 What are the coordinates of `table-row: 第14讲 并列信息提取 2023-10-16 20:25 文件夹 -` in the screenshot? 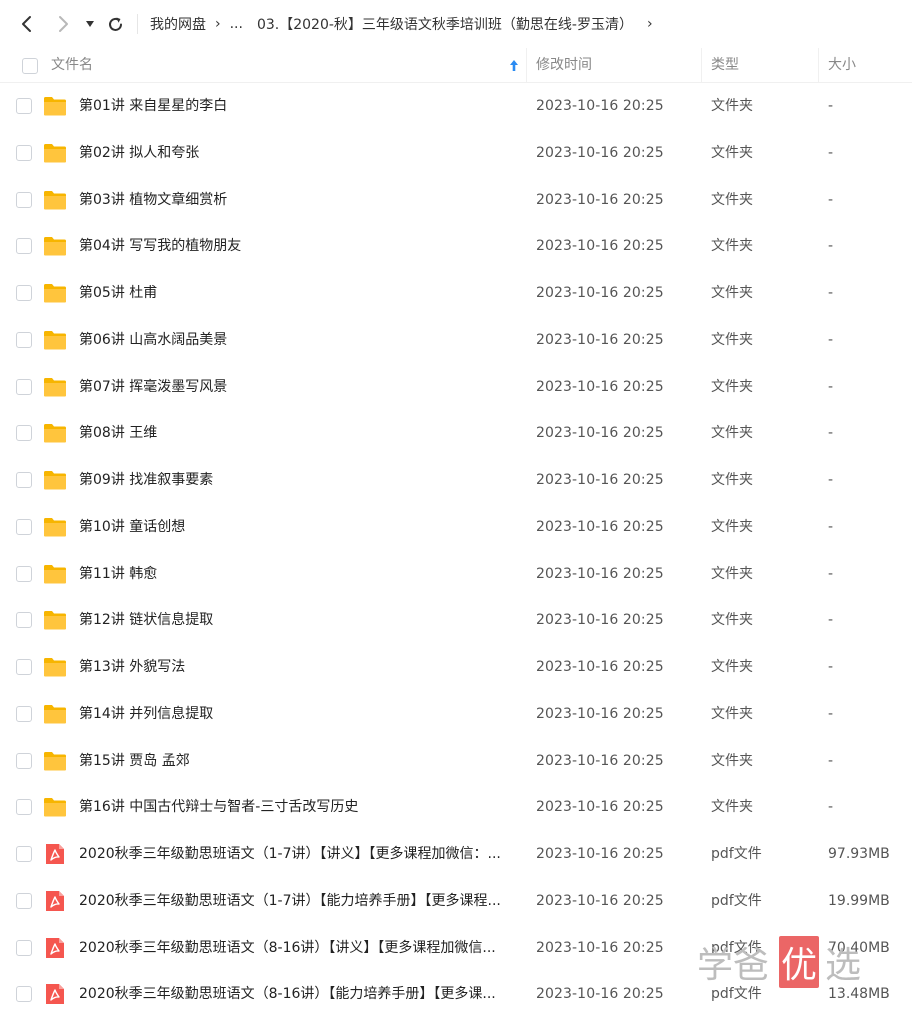 It's located at (456, 714).